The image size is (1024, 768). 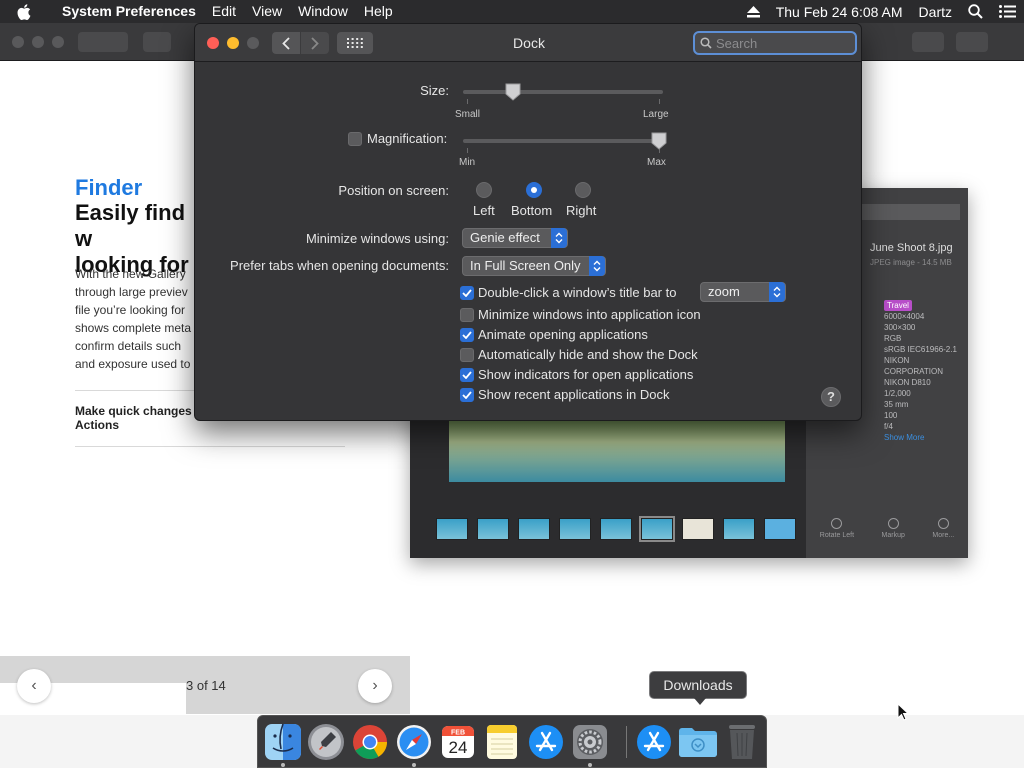 I want to click on dock-finder, so click(x=283, y=742).